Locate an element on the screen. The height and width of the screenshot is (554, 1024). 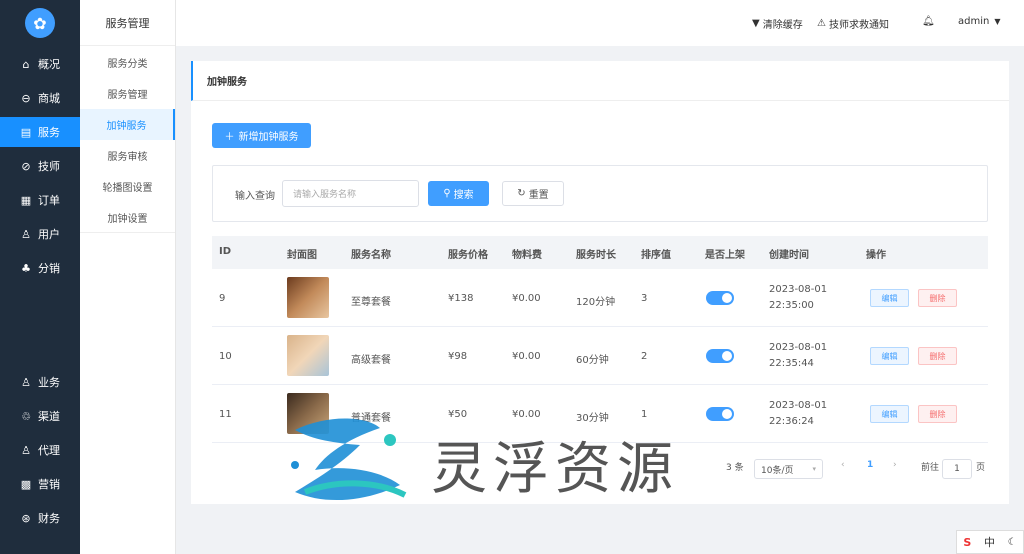
goto-label: 前往 is located at coordinates (930, 468).